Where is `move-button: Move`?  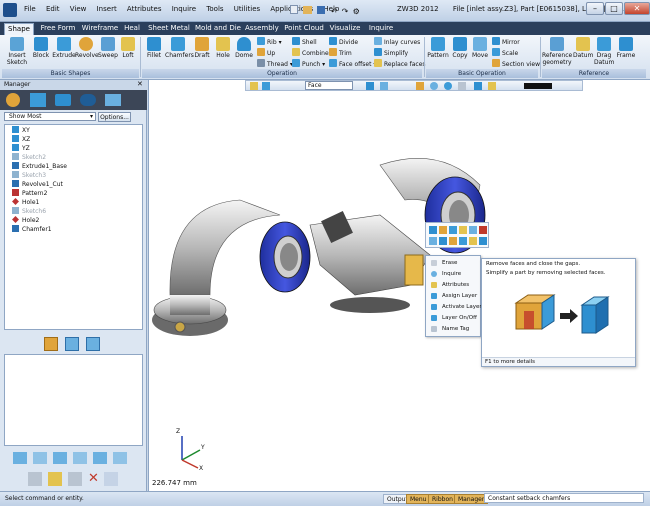
move-button: Move is located at coordinates (480, 48).